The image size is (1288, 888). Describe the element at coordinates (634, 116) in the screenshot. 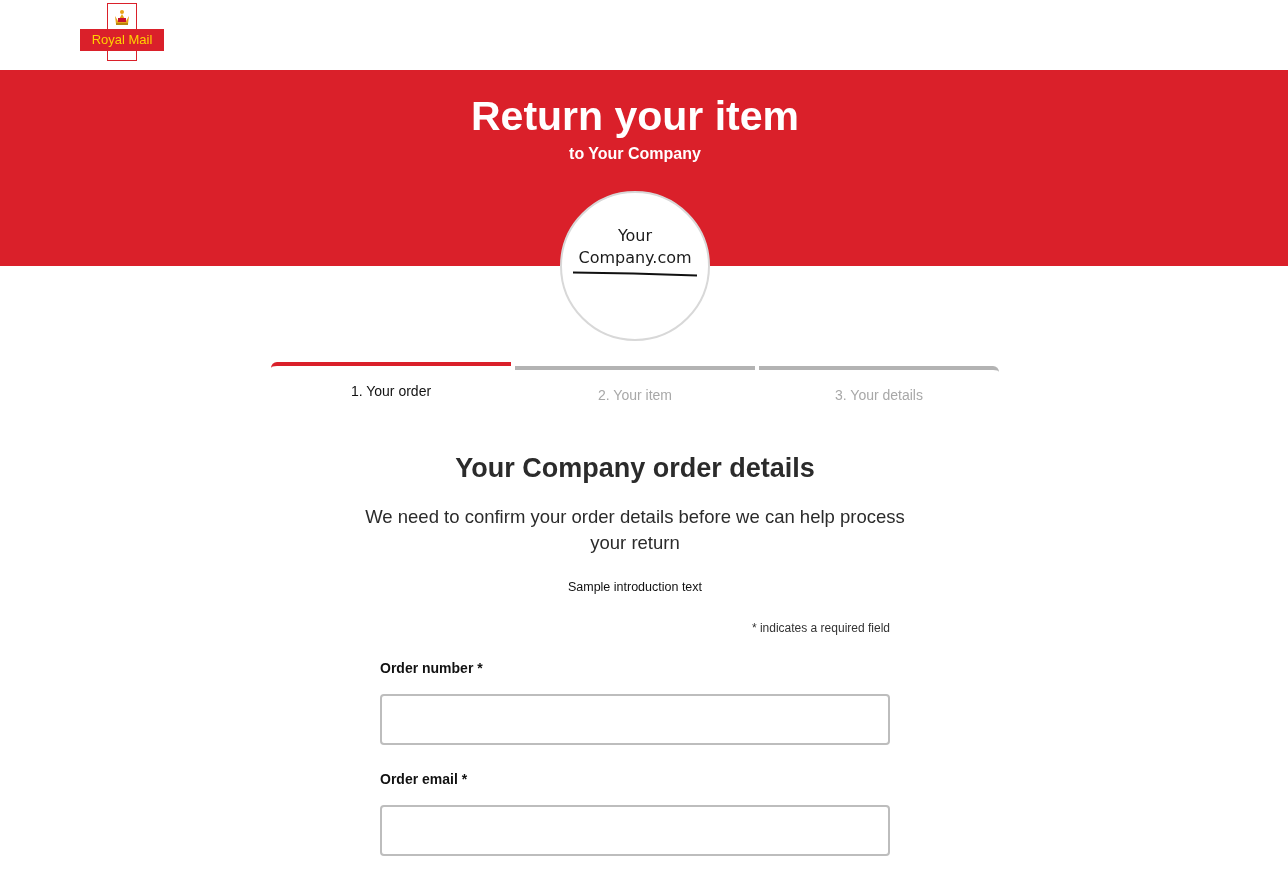

I see `page-title: Return your item` at that location.